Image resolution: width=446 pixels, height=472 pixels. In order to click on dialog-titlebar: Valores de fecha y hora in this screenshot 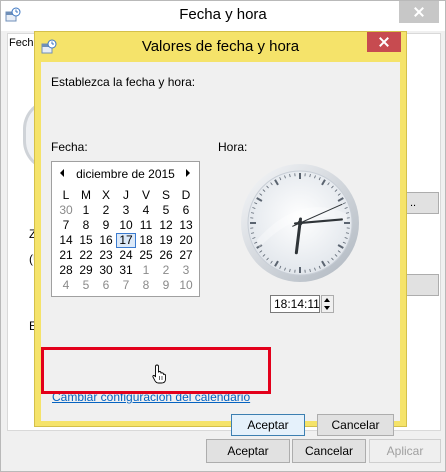, I will do `click(220, 47)`.